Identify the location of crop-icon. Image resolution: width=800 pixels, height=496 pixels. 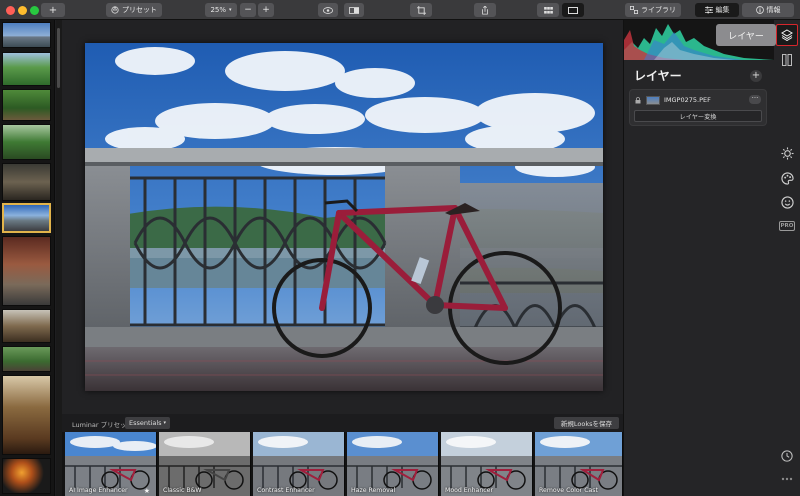
(421, 10).